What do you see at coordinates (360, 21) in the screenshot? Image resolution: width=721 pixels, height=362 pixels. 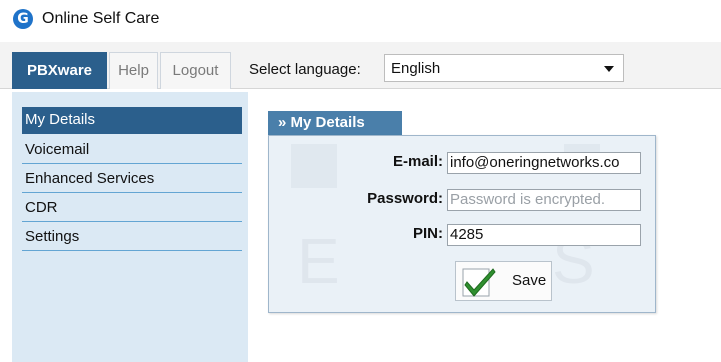 I see `title-bar: G Online Self Care` at bounding box center [360, 21].